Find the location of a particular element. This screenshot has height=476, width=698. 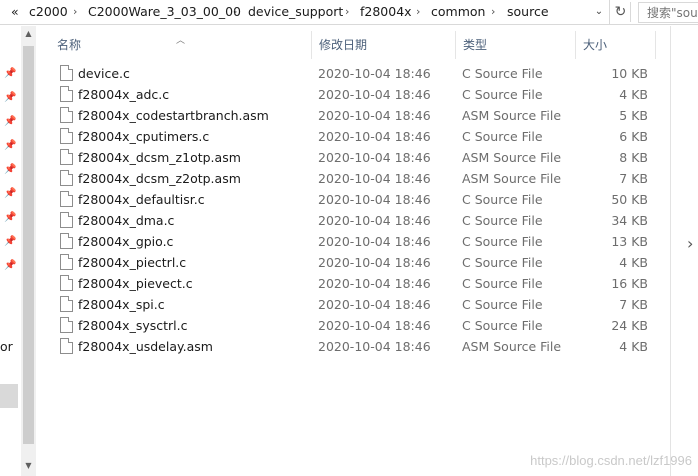

address-dropdown-icon: ⌄ is located at coordinates (599, 12).